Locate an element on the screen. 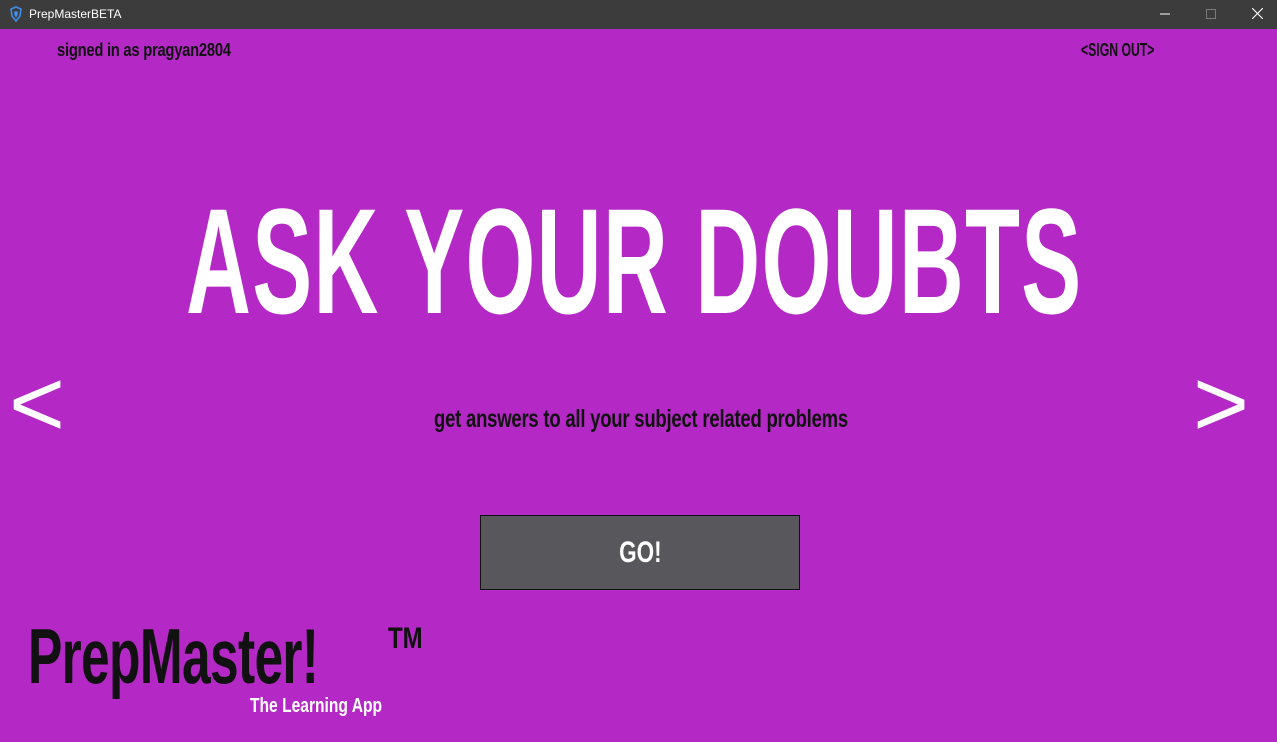  signed-in-label: signed in as pragyan2804 is located at coordinates (144, 50).